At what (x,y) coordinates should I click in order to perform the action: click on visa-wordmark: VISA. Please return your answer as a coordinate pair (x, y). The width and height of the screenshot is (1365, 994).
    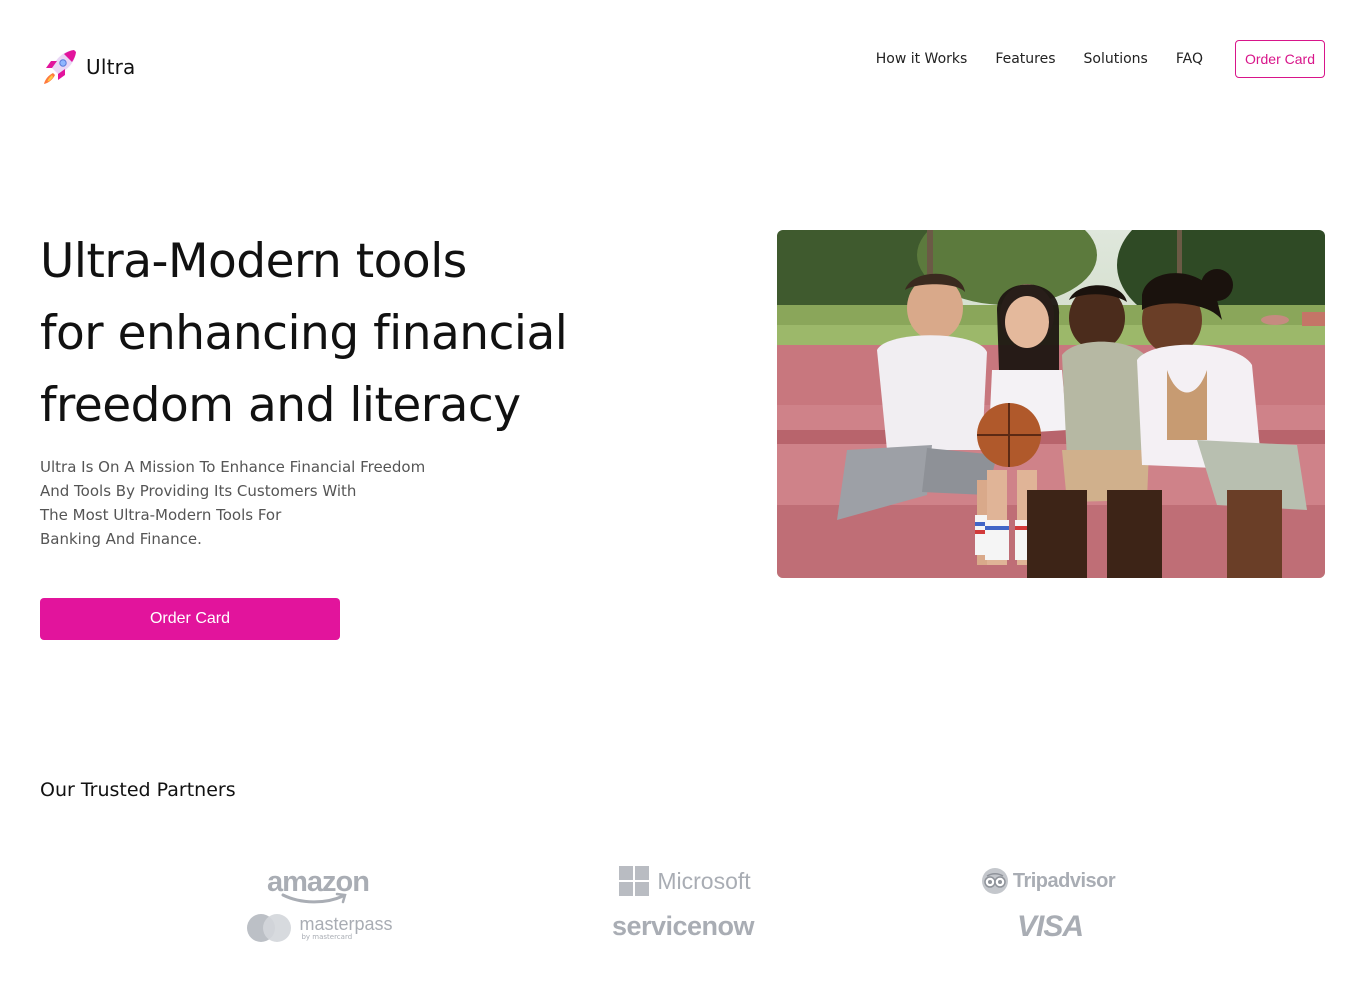
    Looking at the image, I should click on (1050, 926).